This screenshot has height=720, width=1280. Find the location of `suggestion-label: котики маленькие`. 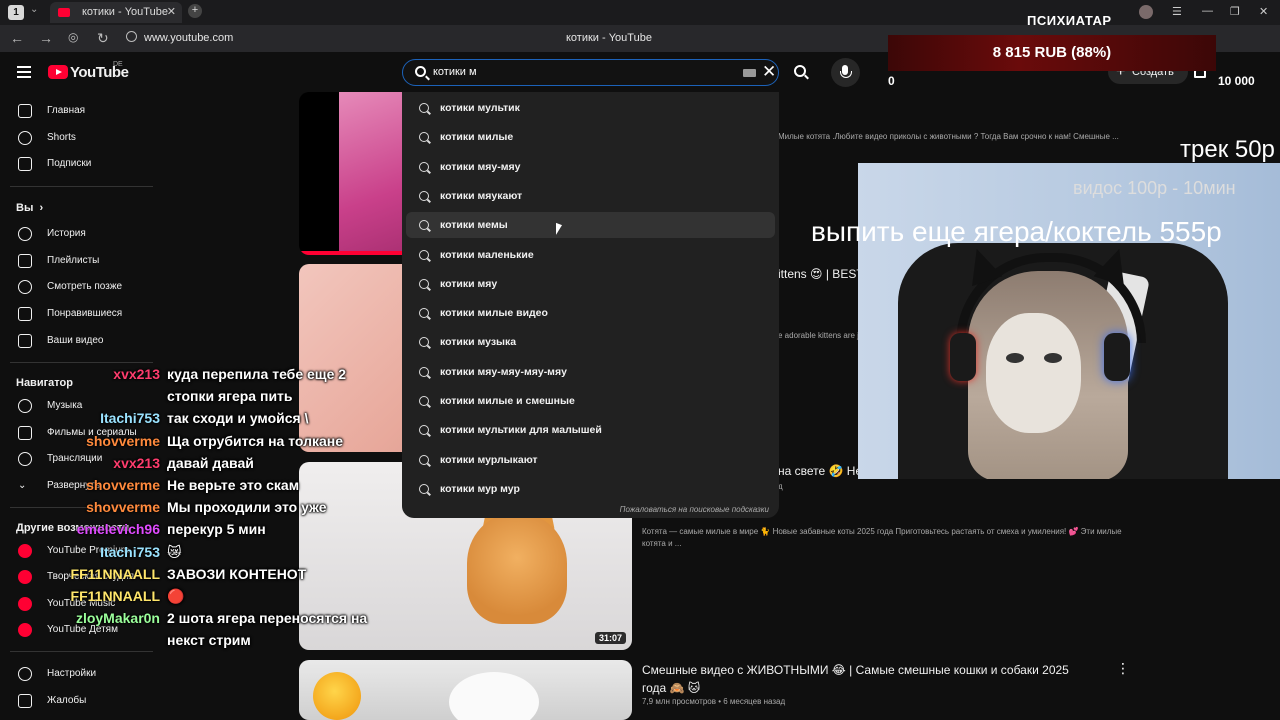

suggestion-label: котики маленькие is located at coordinates (487, 254).